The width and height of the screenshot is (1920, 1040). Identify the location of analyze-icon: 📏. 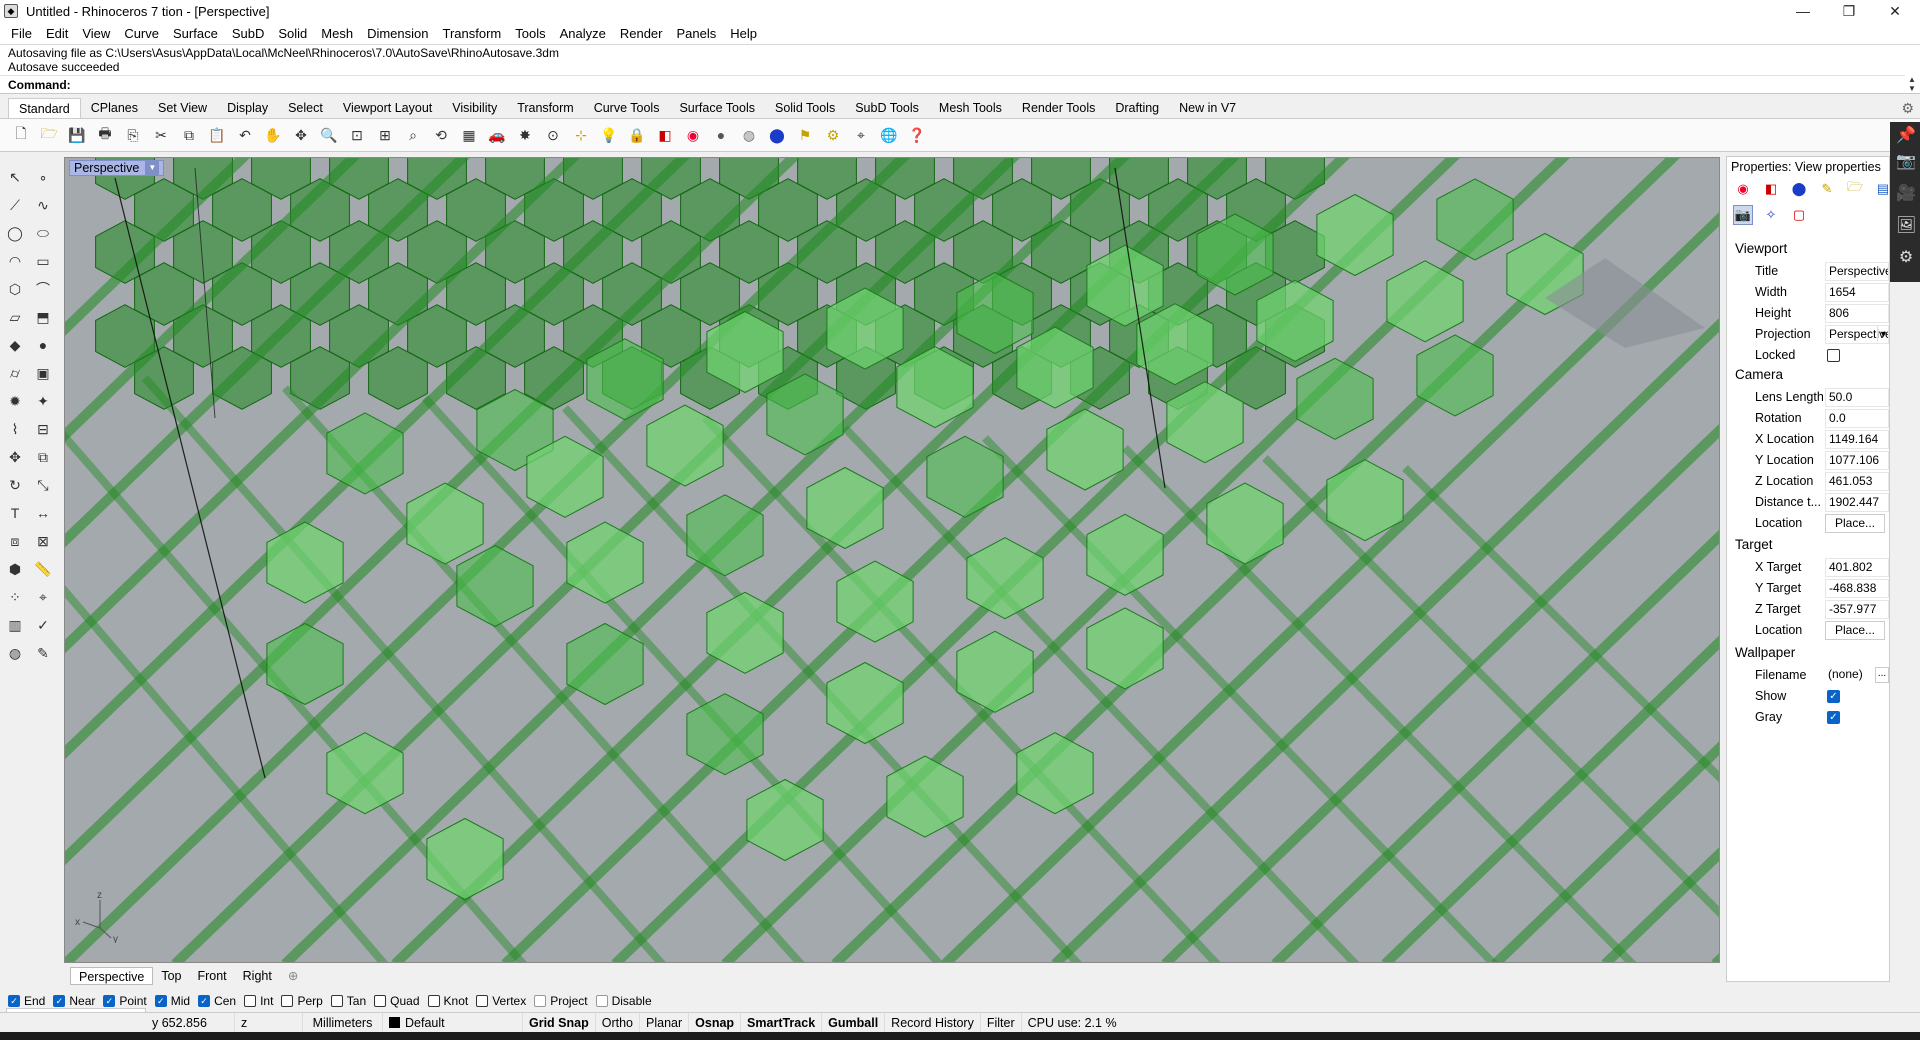
(43, 569).